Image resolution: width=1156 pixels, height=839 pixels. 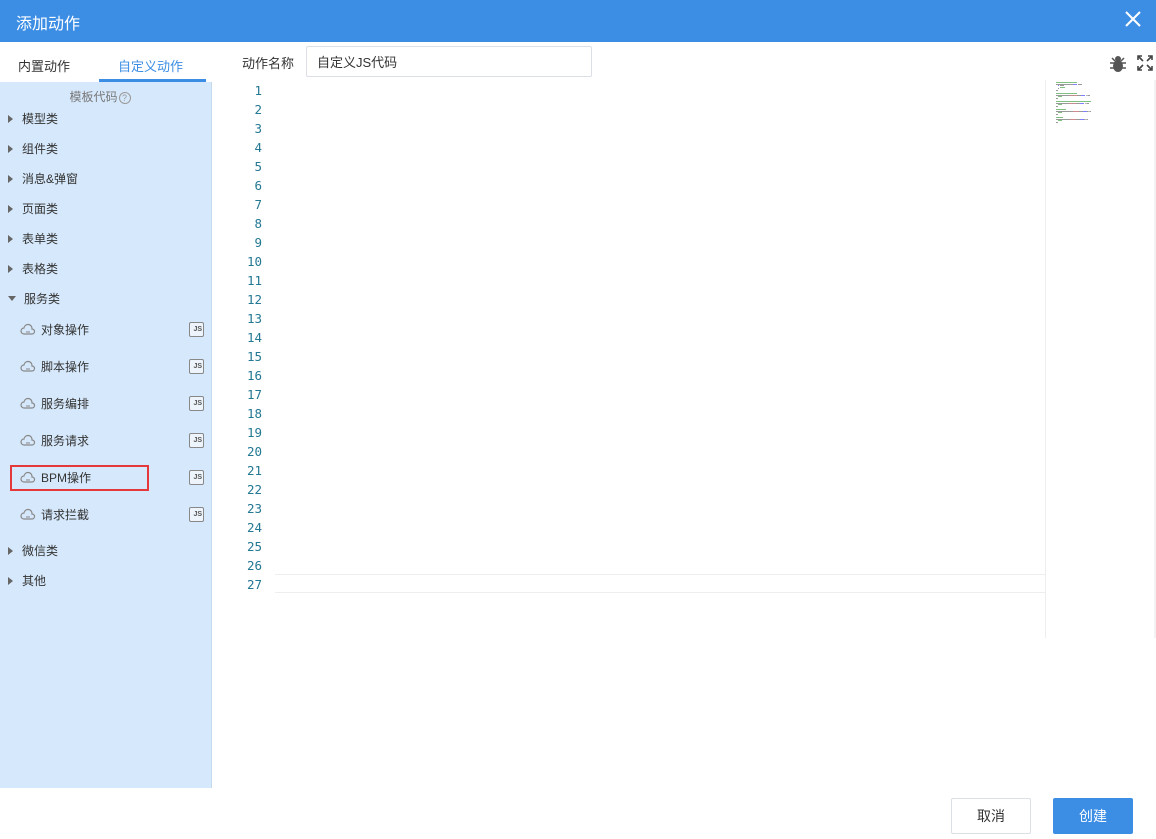 What do you see at coordinates (150, 65) in the screenshot?
I see `tab-custom-actions: 自定义动作` at bounding box center [150, 65].